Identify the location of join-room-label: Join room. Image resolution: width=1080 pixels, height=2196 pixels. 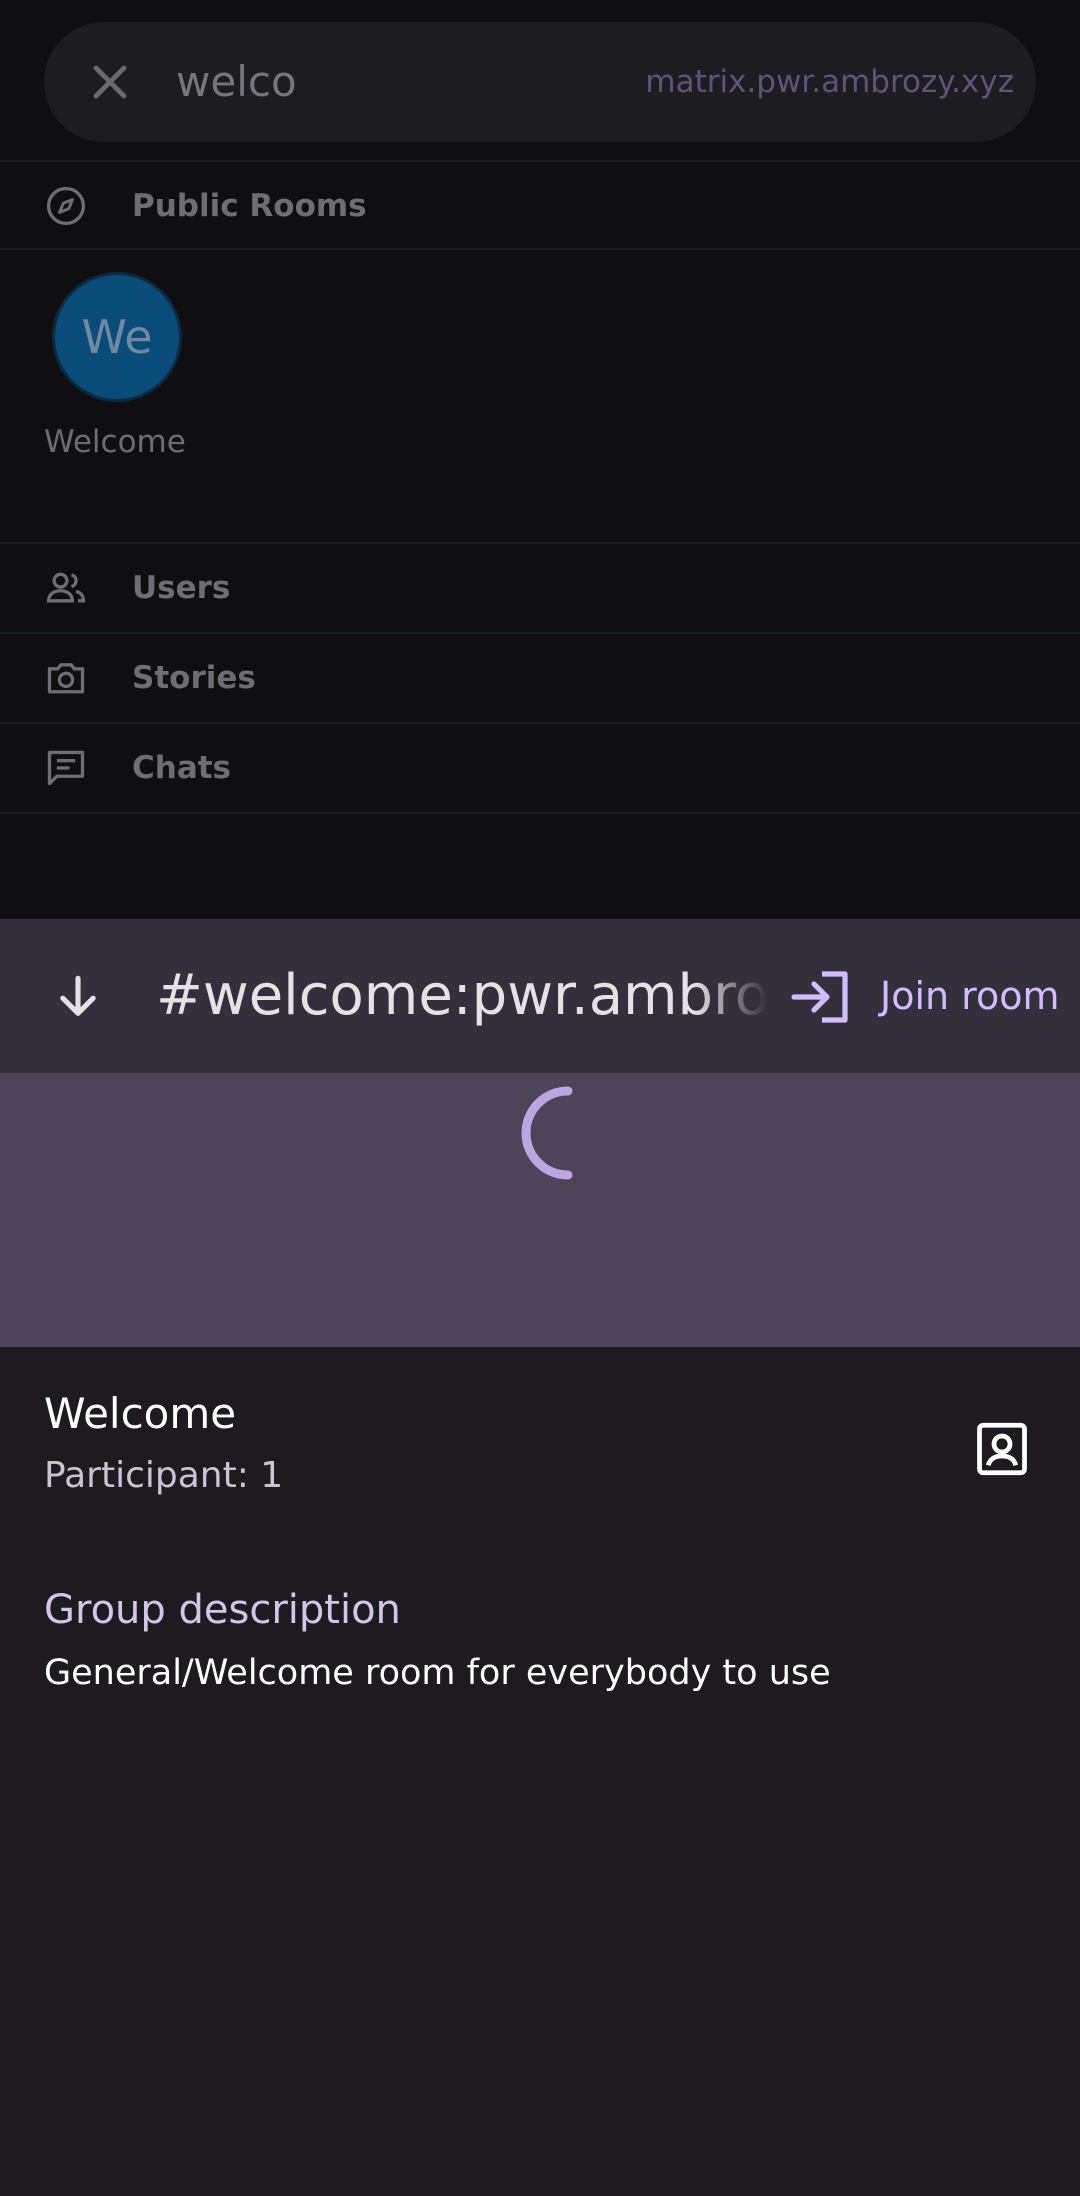
(970, 996).